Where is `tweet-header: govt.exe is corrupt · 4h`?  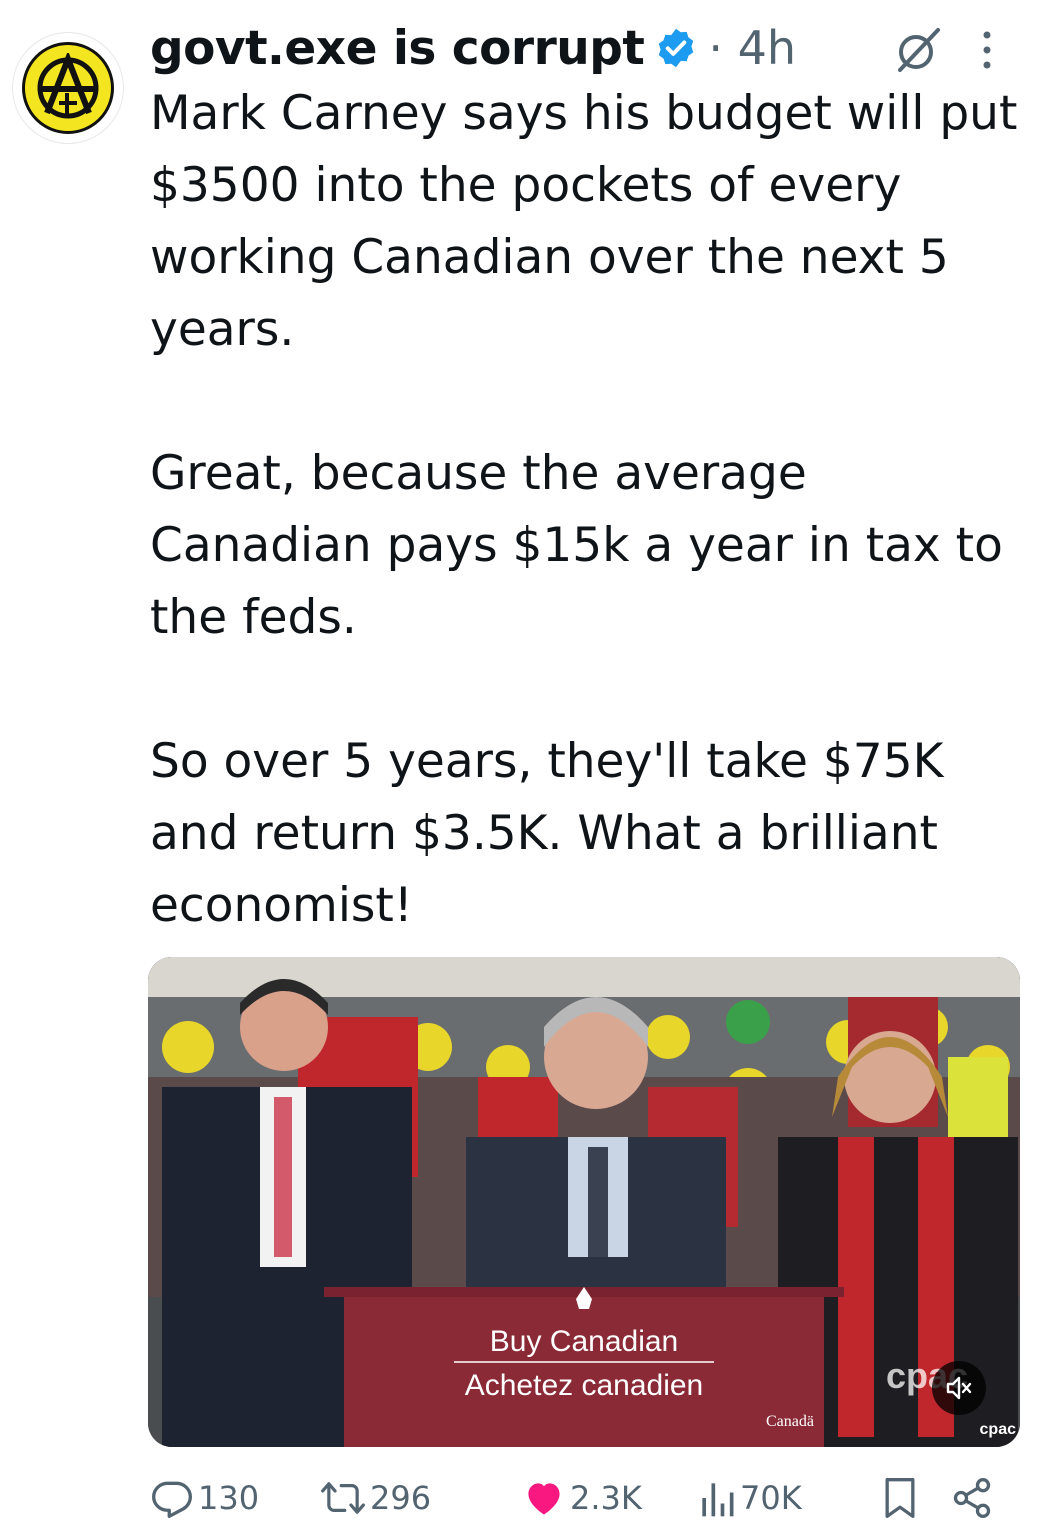 tweet-header: govt.exe is corrupt · 4h is located at coordinates (592, 48).